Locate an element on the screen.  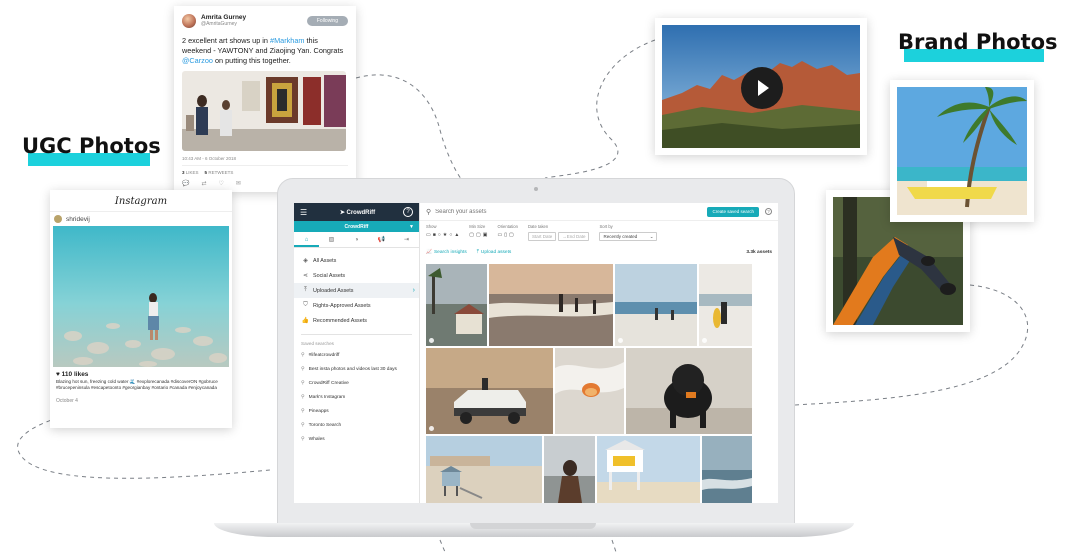
saved-search-item: ⚲ Pineapps is located at coordinates (356, 411).